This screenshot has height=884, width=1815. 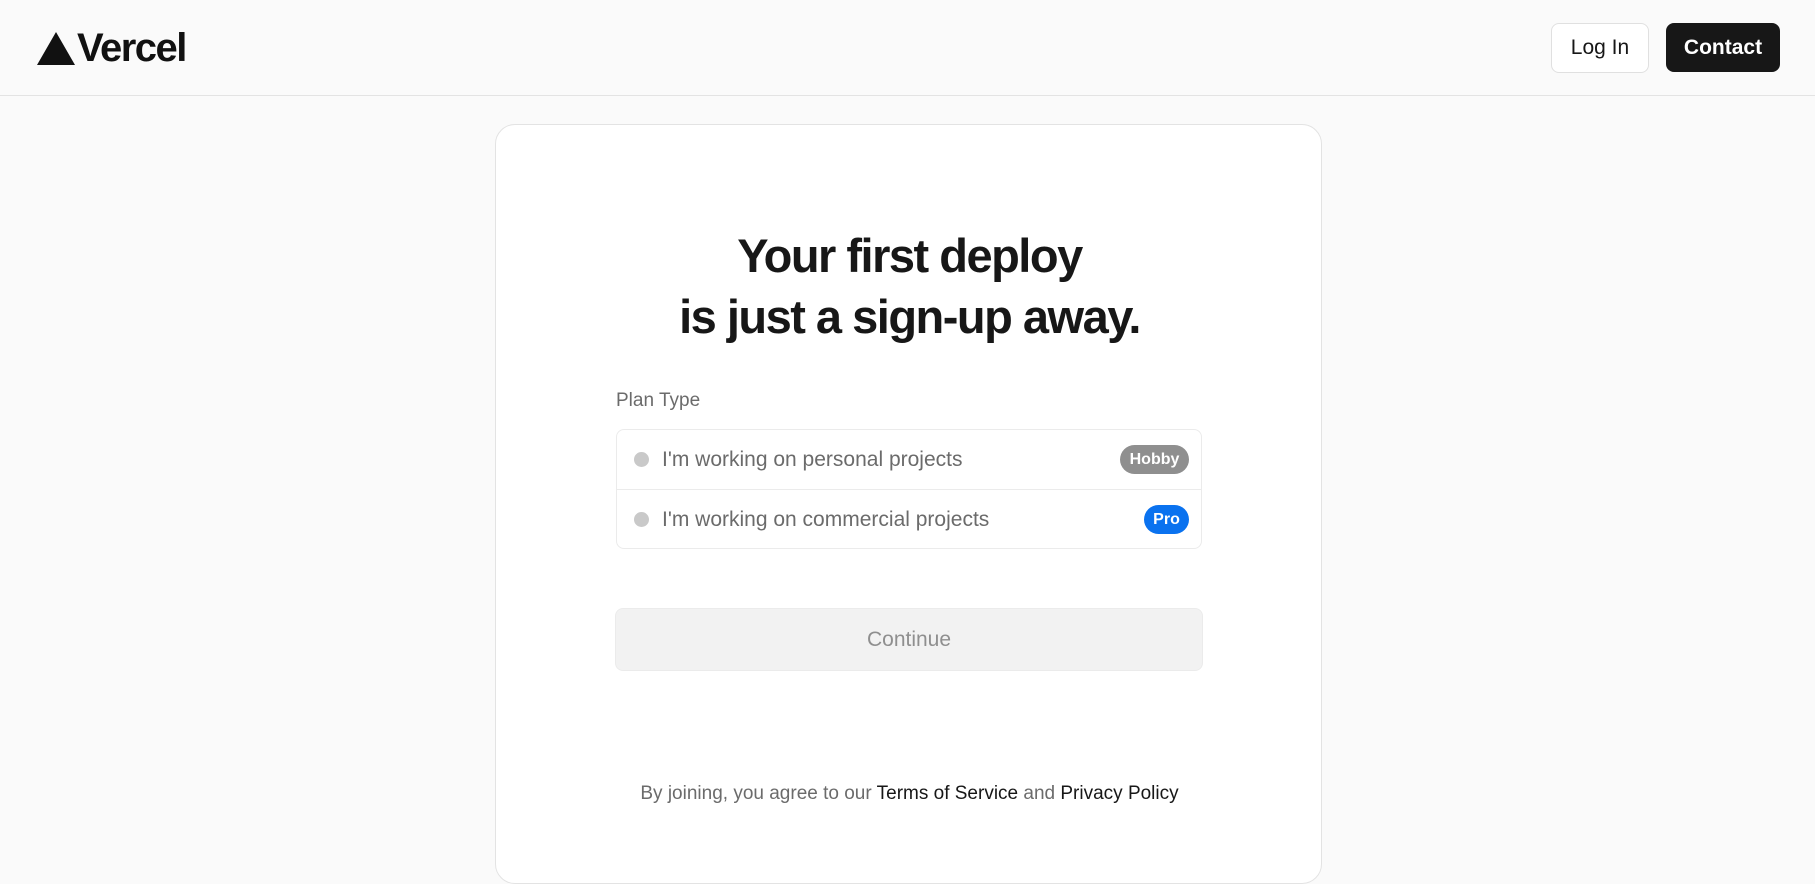 What do you see at coordinates (1723, 47) in the screenshot?
I see `contact-button: Contact` at bounding box center [1723, 47].